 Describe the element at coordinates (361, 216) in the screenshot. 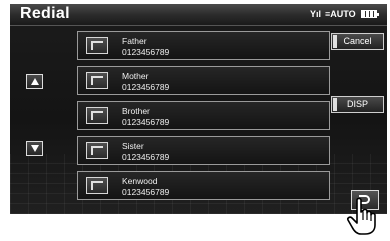

I see `hand-pointer-icon` at that location.